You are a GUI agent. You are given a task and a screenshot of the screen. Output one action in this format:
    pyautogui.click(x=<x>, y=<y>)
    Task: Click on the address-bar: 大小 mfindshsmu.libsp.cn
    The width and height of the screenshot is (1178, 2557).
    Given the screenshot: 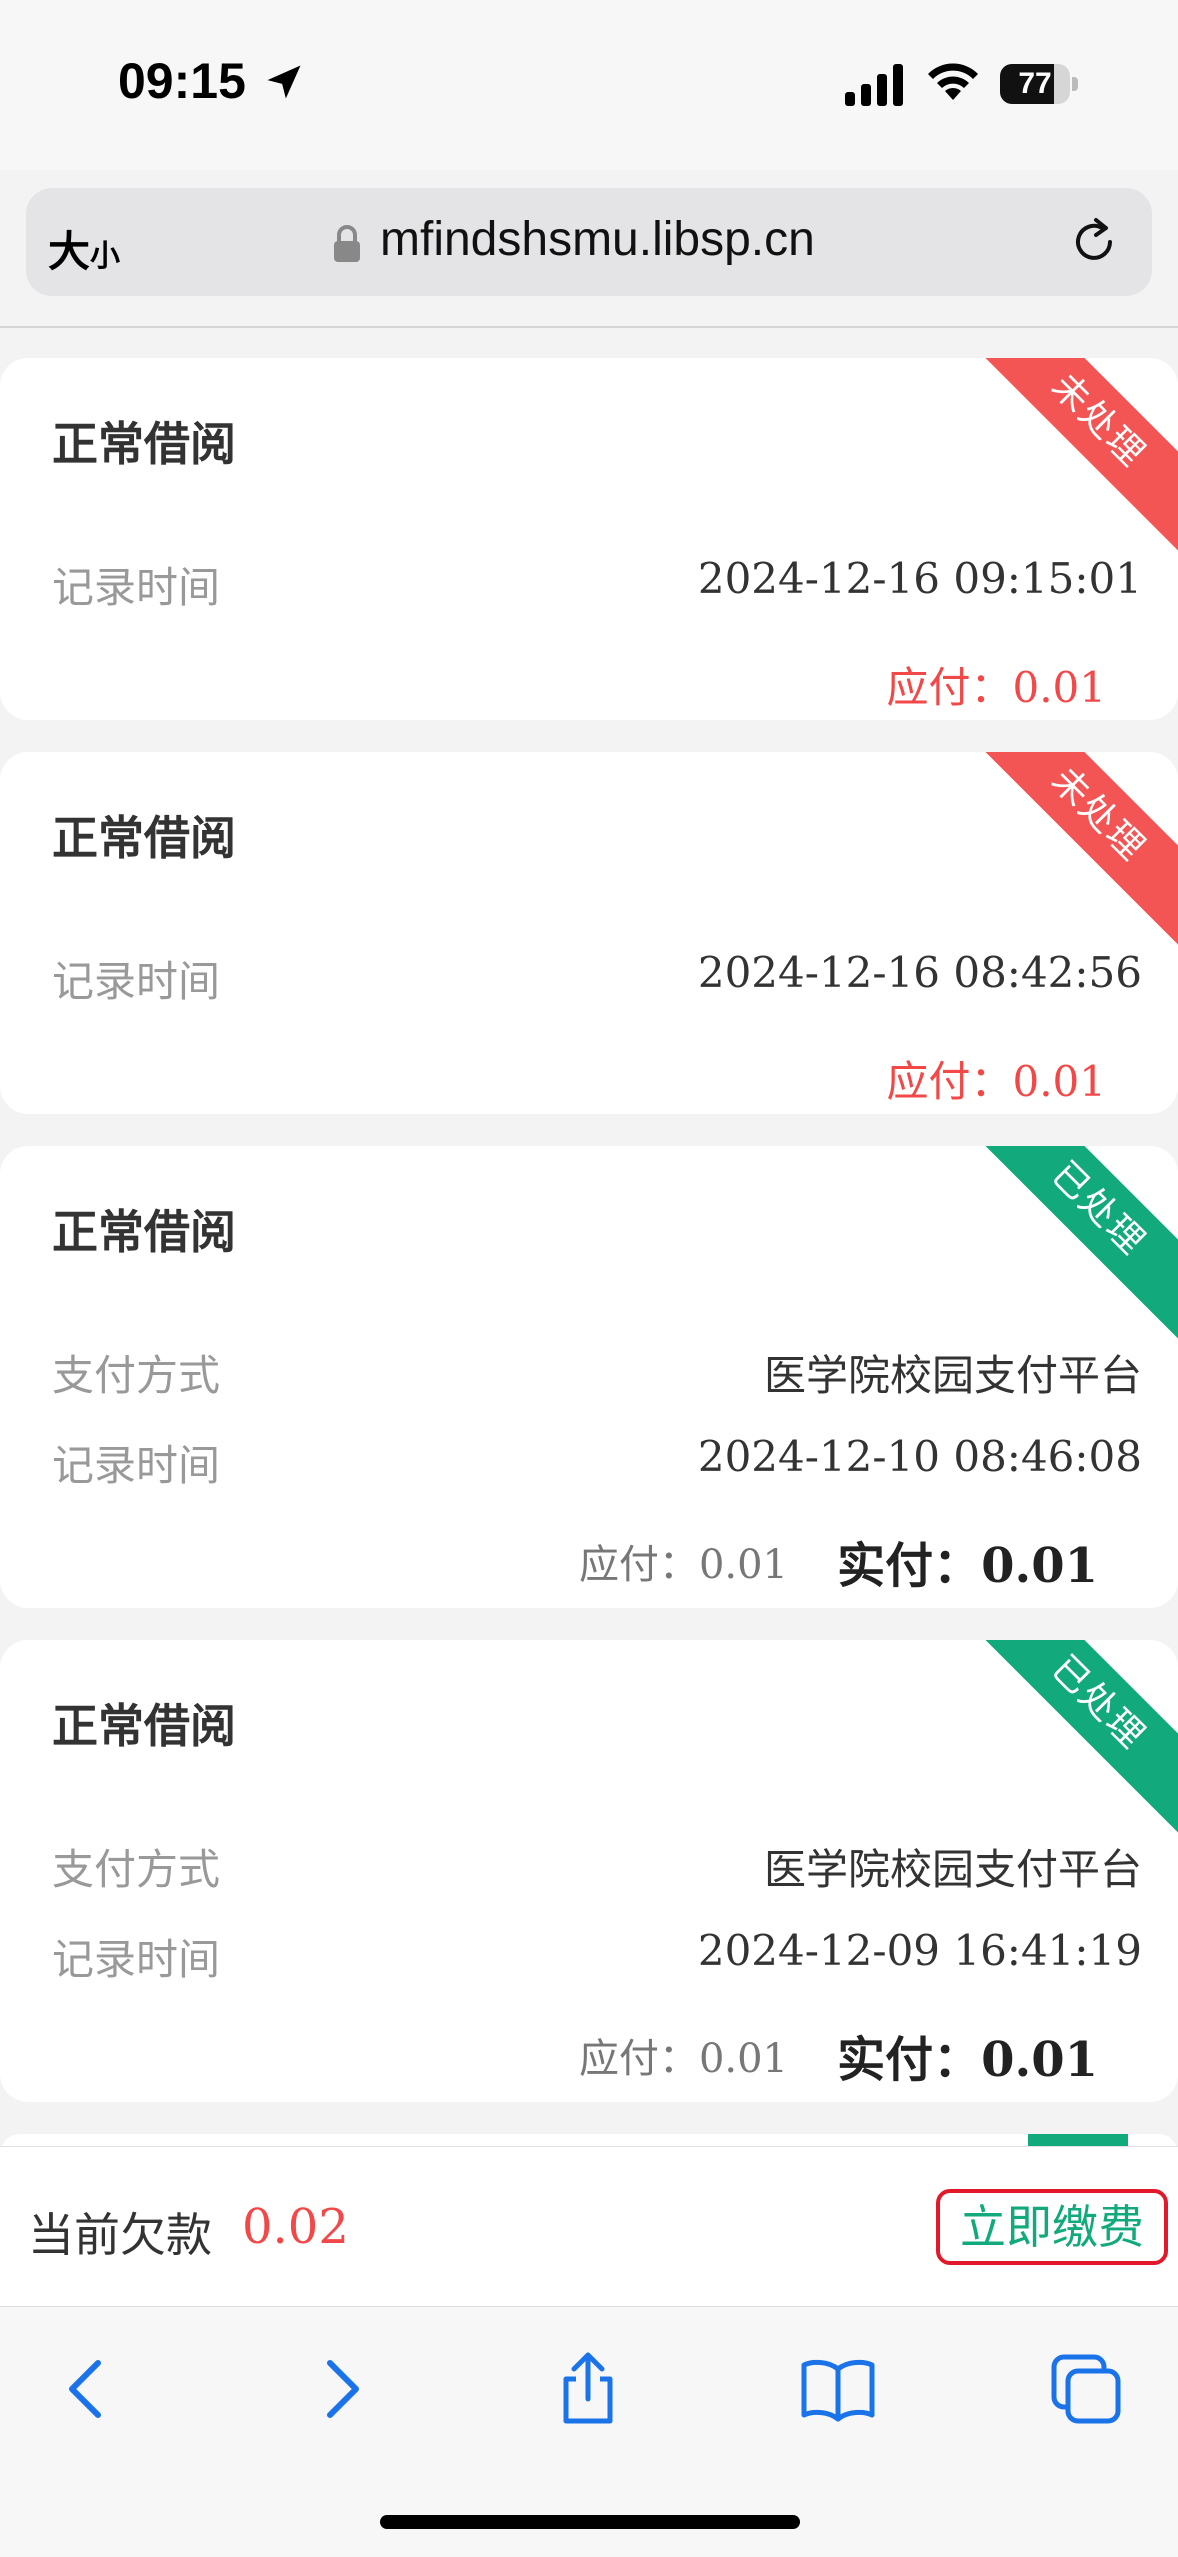 What is the action you would take?
    pyautogui.click(x=589, y=242)
    